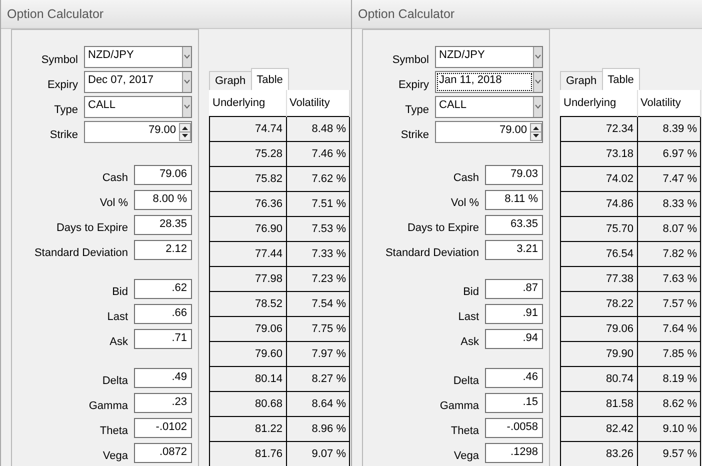 This screenshot has width=702, height=466. I want to click on table-cell: 7.47 %, so click(668, 179).